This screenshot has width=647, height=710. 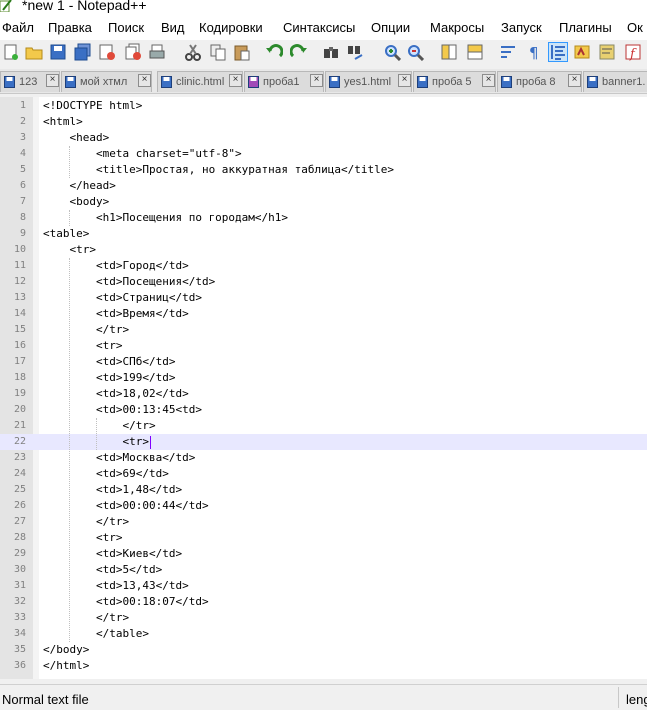 What do you see at coordinates (508, 52) in the screenshot?
I see `word-wrap-icon` at bounding box center [508, 52].